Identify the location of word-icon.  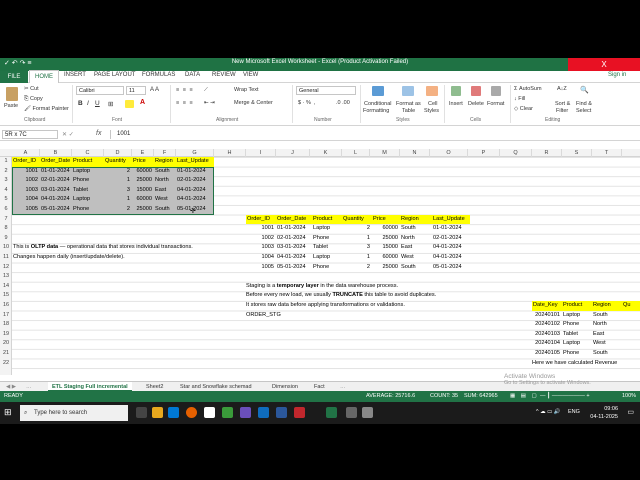
(281, 412).